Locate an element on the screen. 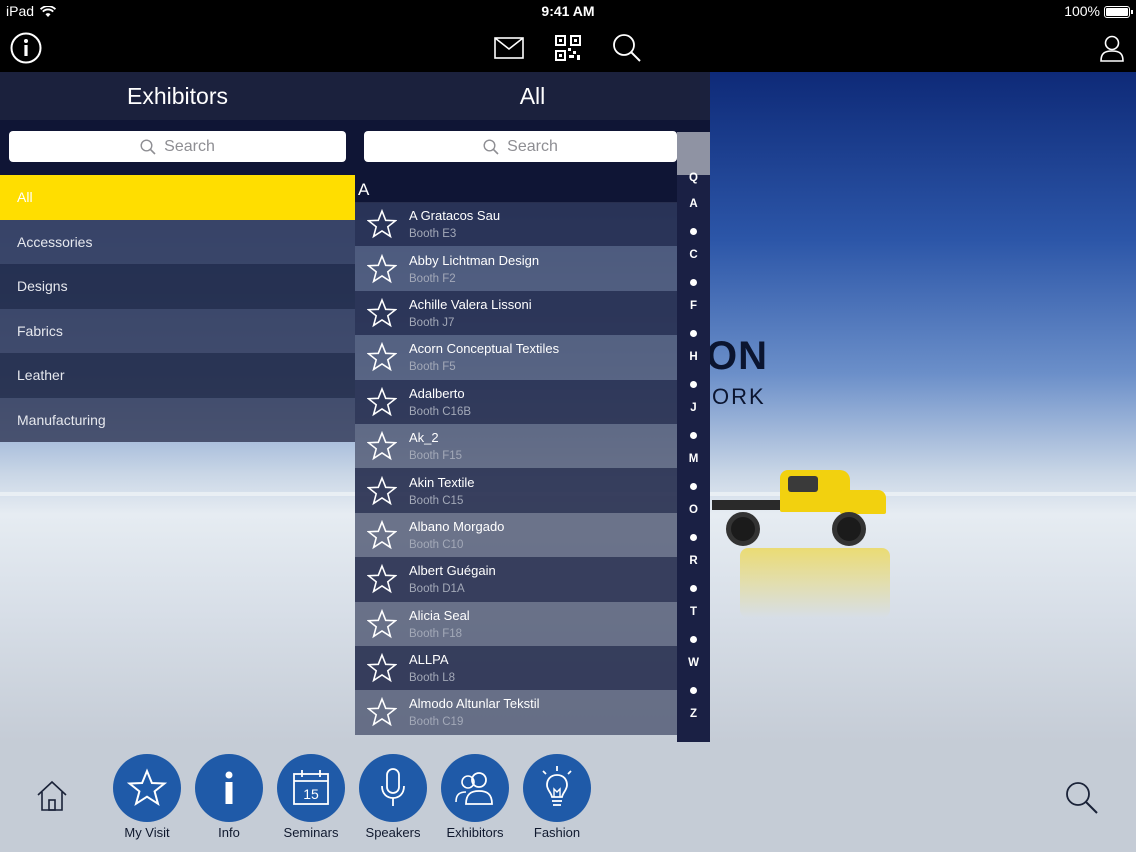  exhibitor-booth: Booth D1A is located at coordinates (437, 589).